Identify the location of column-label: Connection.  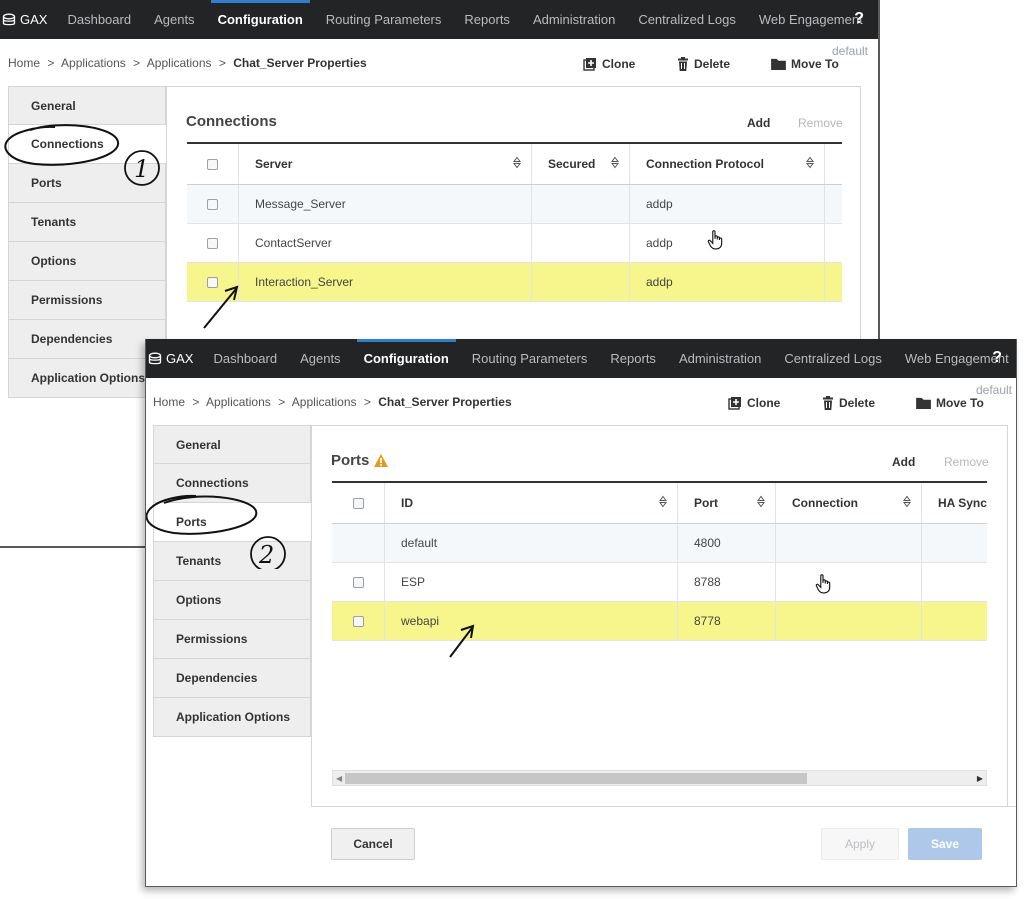
(825, 503).